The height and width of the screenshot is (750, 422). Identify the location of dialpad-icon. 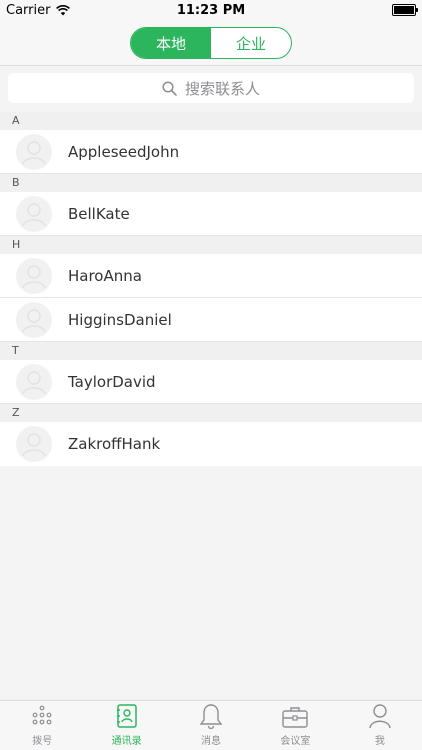
(42, 715).